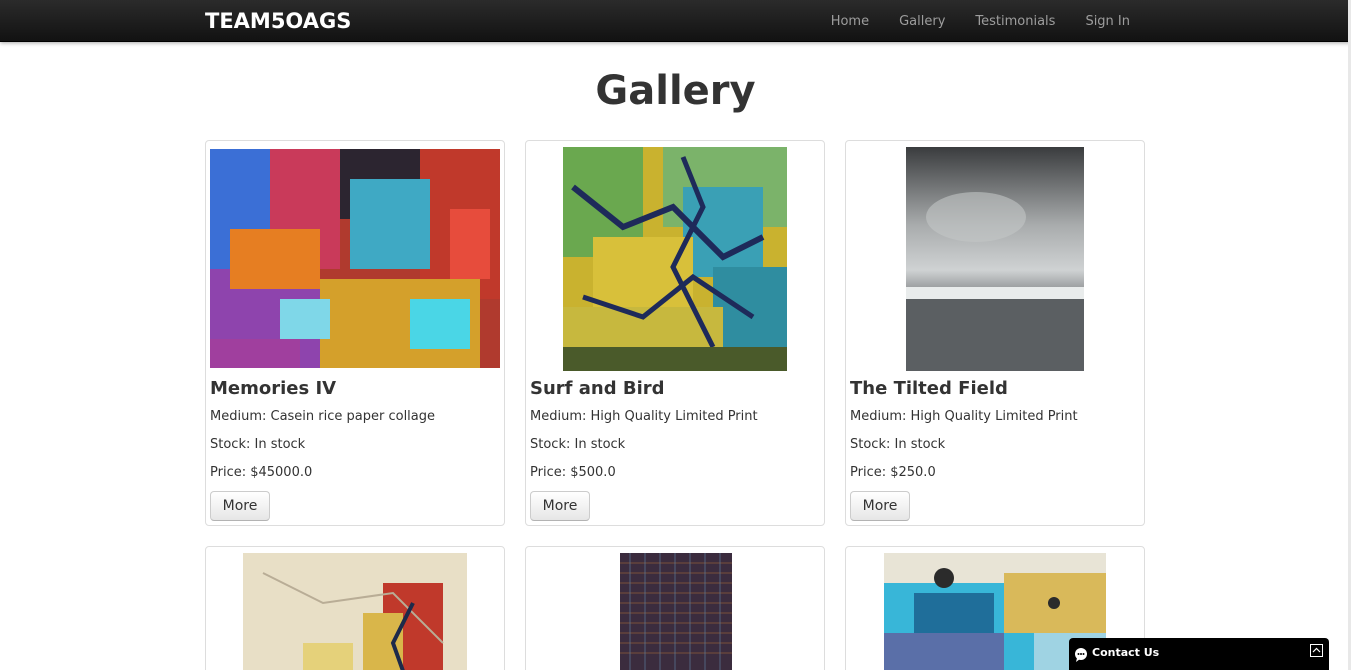 This screenshot has width=1351, height=670. Describe the element at coordinates (278, 21) in the screenshot. I see `brand-logo: TEAM5OAGS` at that location.